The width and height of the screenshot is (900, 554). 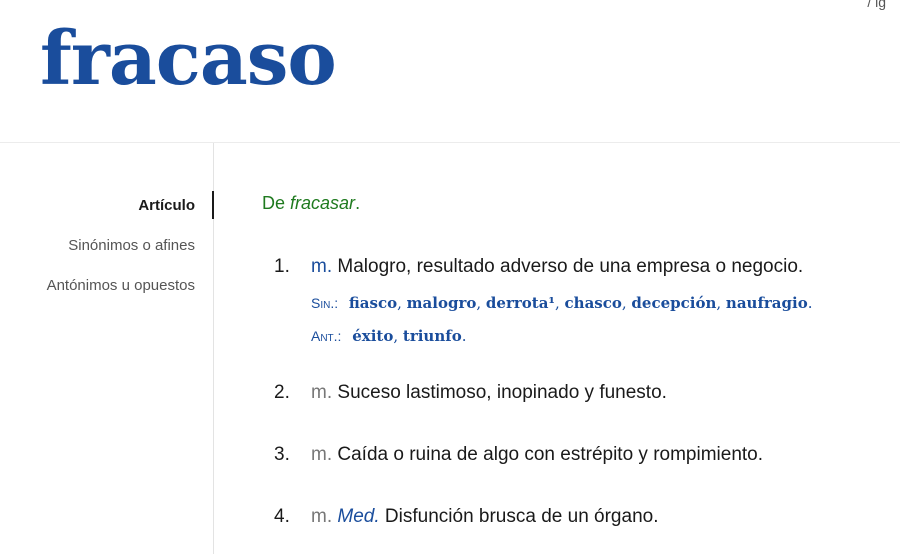 What do you see at coordinates (432, 336) in the screenshot?
I see `antonym-link: triunfo` at bounding box center [432, 336].